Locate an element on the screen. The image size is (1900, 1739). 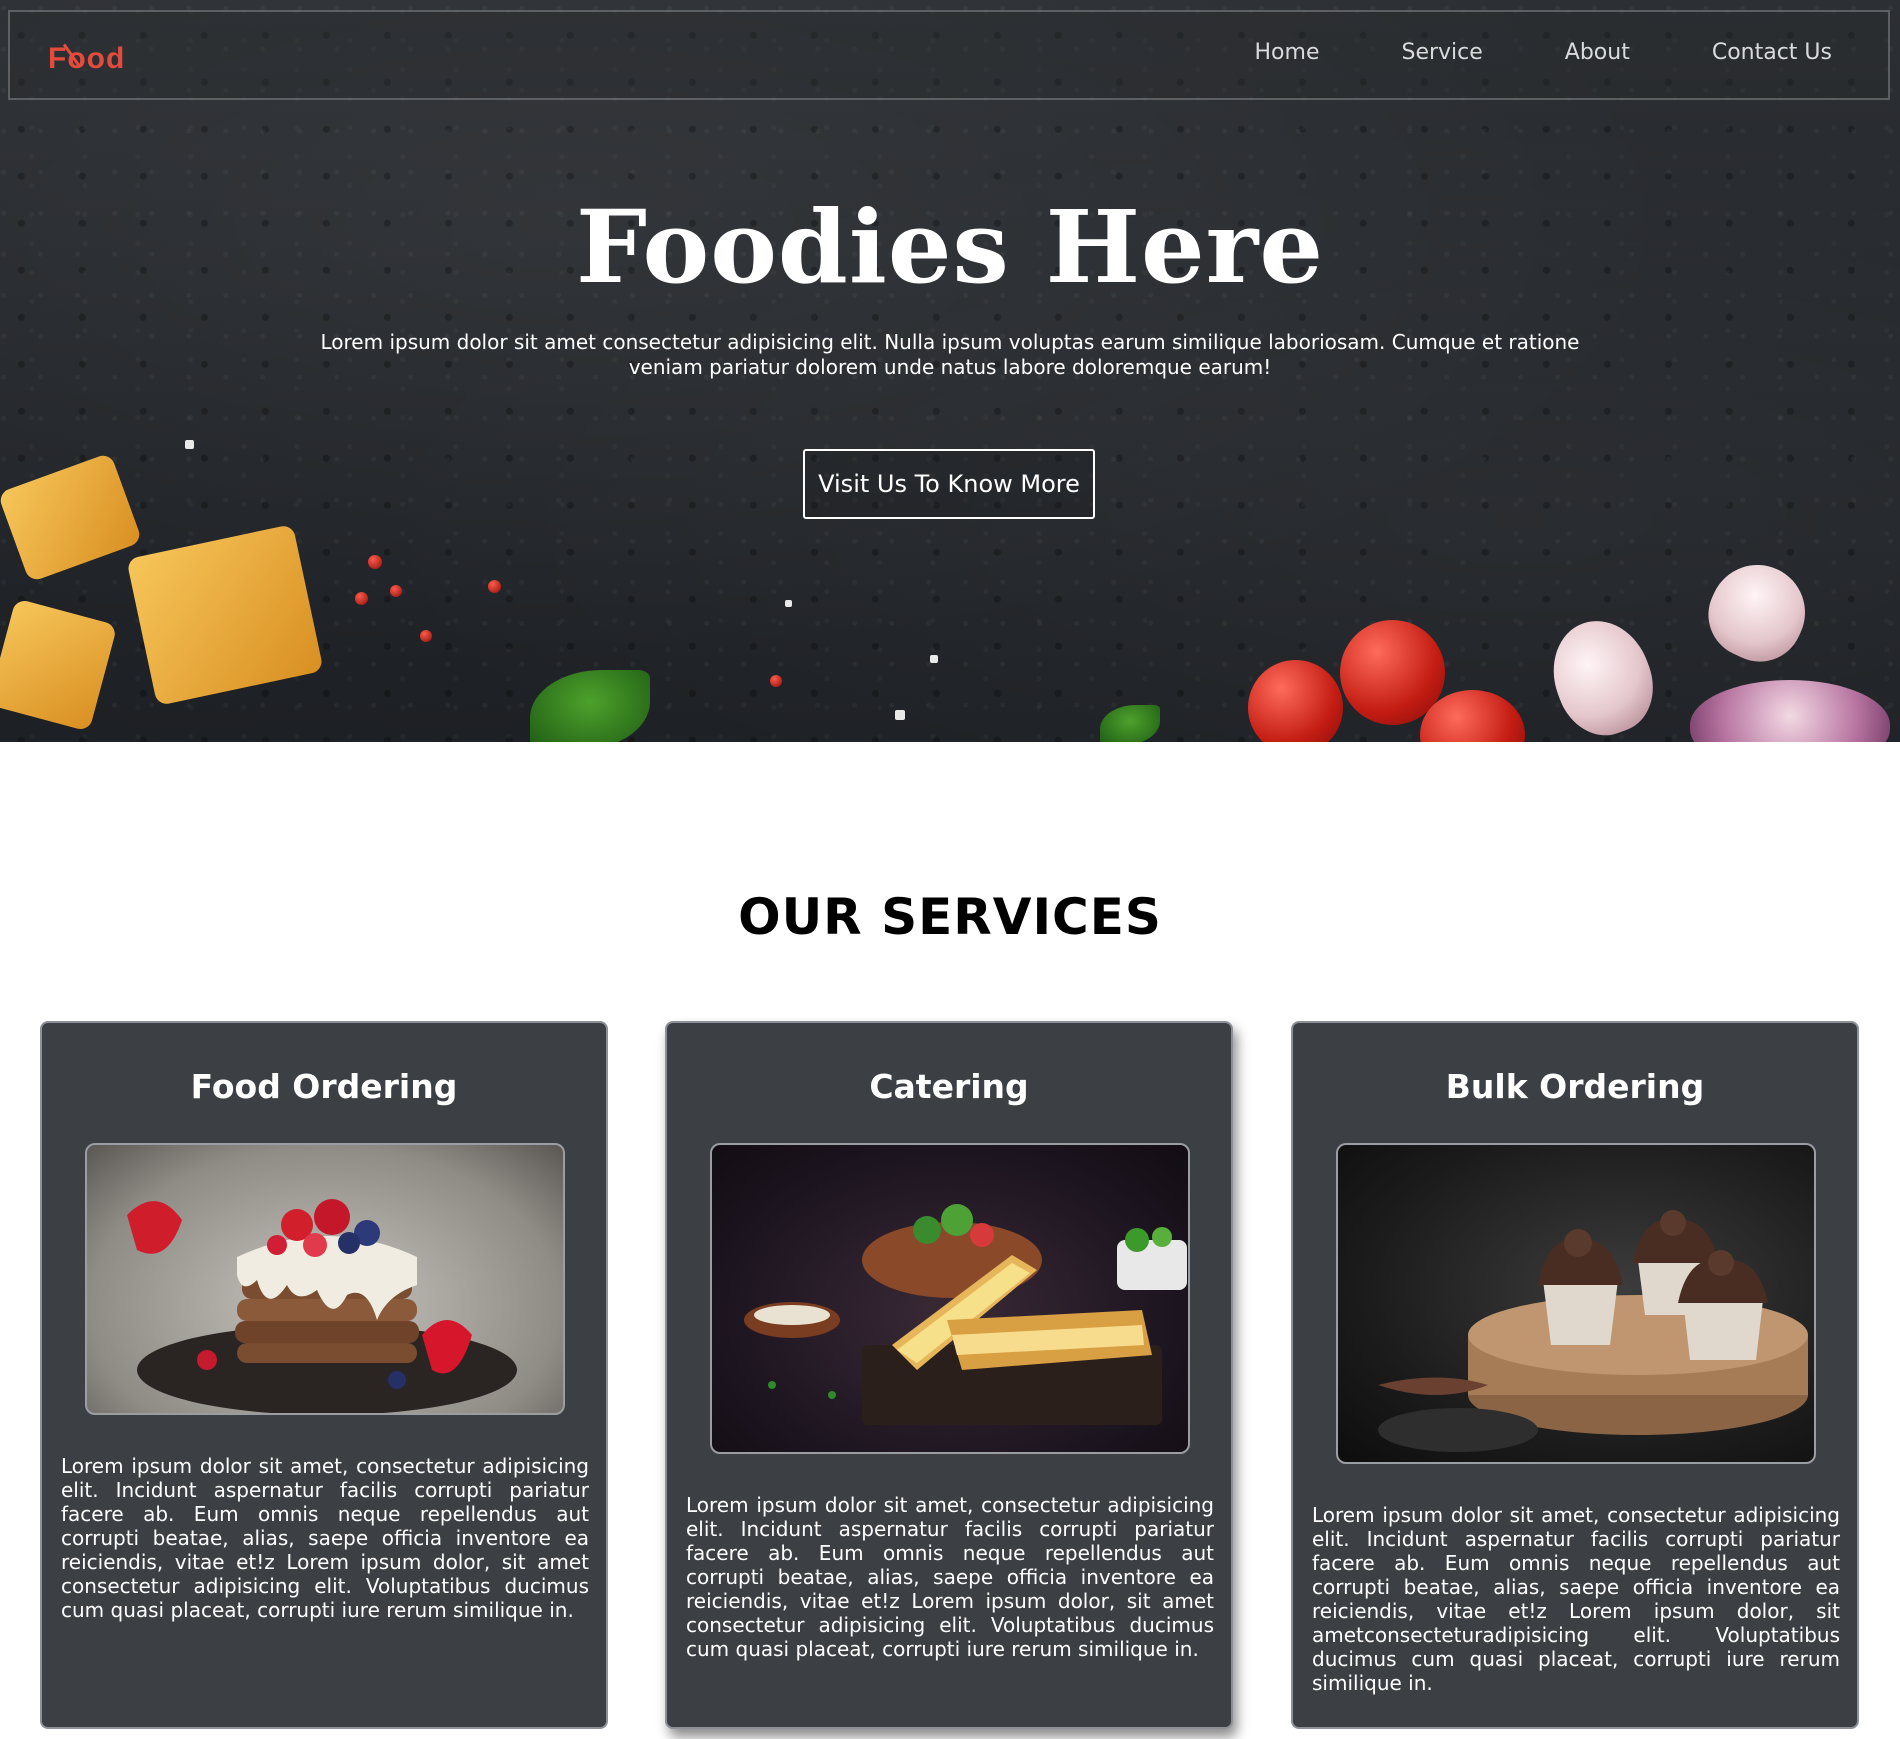
nav-link-service: Service is located at coordinates (1441, 52).